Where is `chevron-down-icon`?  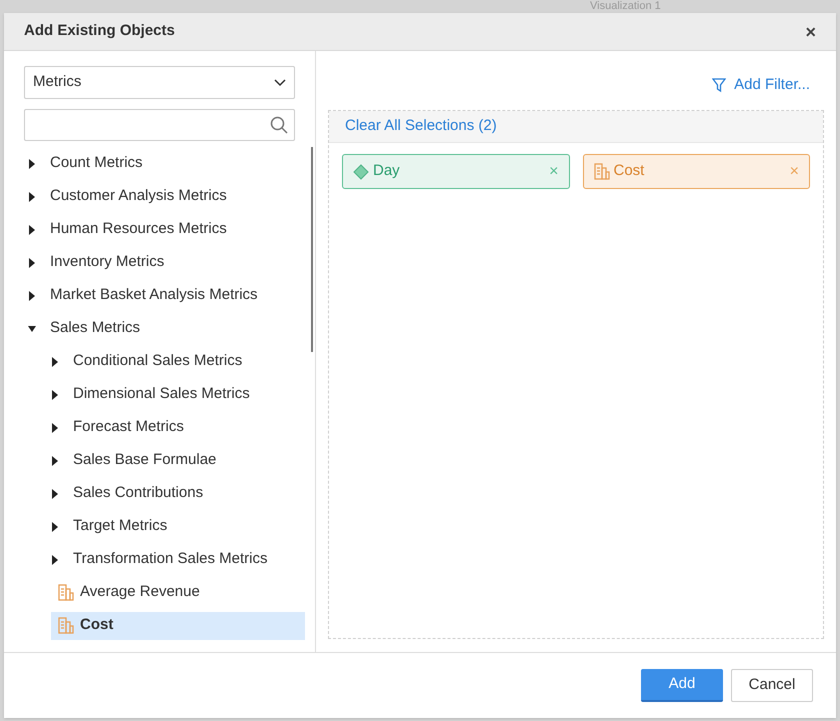 chevron-down-icon is located at coordinates (280, 82).